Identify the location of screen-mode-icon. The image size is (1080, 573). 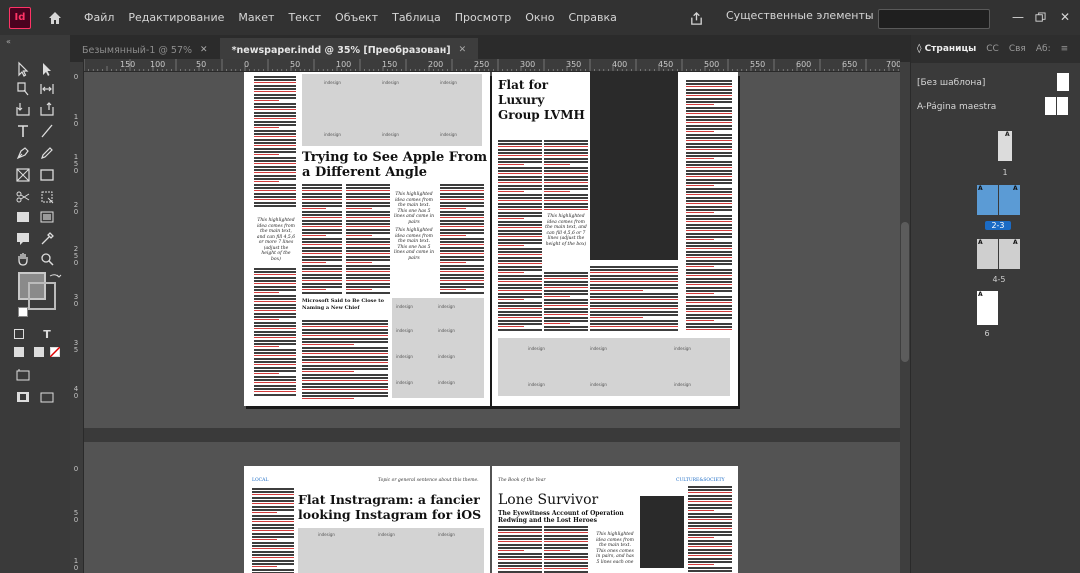
(23, 375).